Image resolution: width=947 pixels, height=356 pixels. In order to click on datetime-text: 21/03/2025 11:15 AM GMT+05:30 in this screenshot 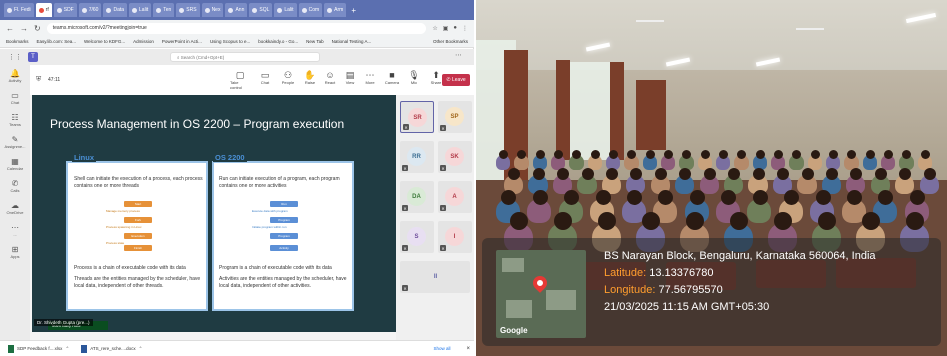, I will do `click(687, 307)`.